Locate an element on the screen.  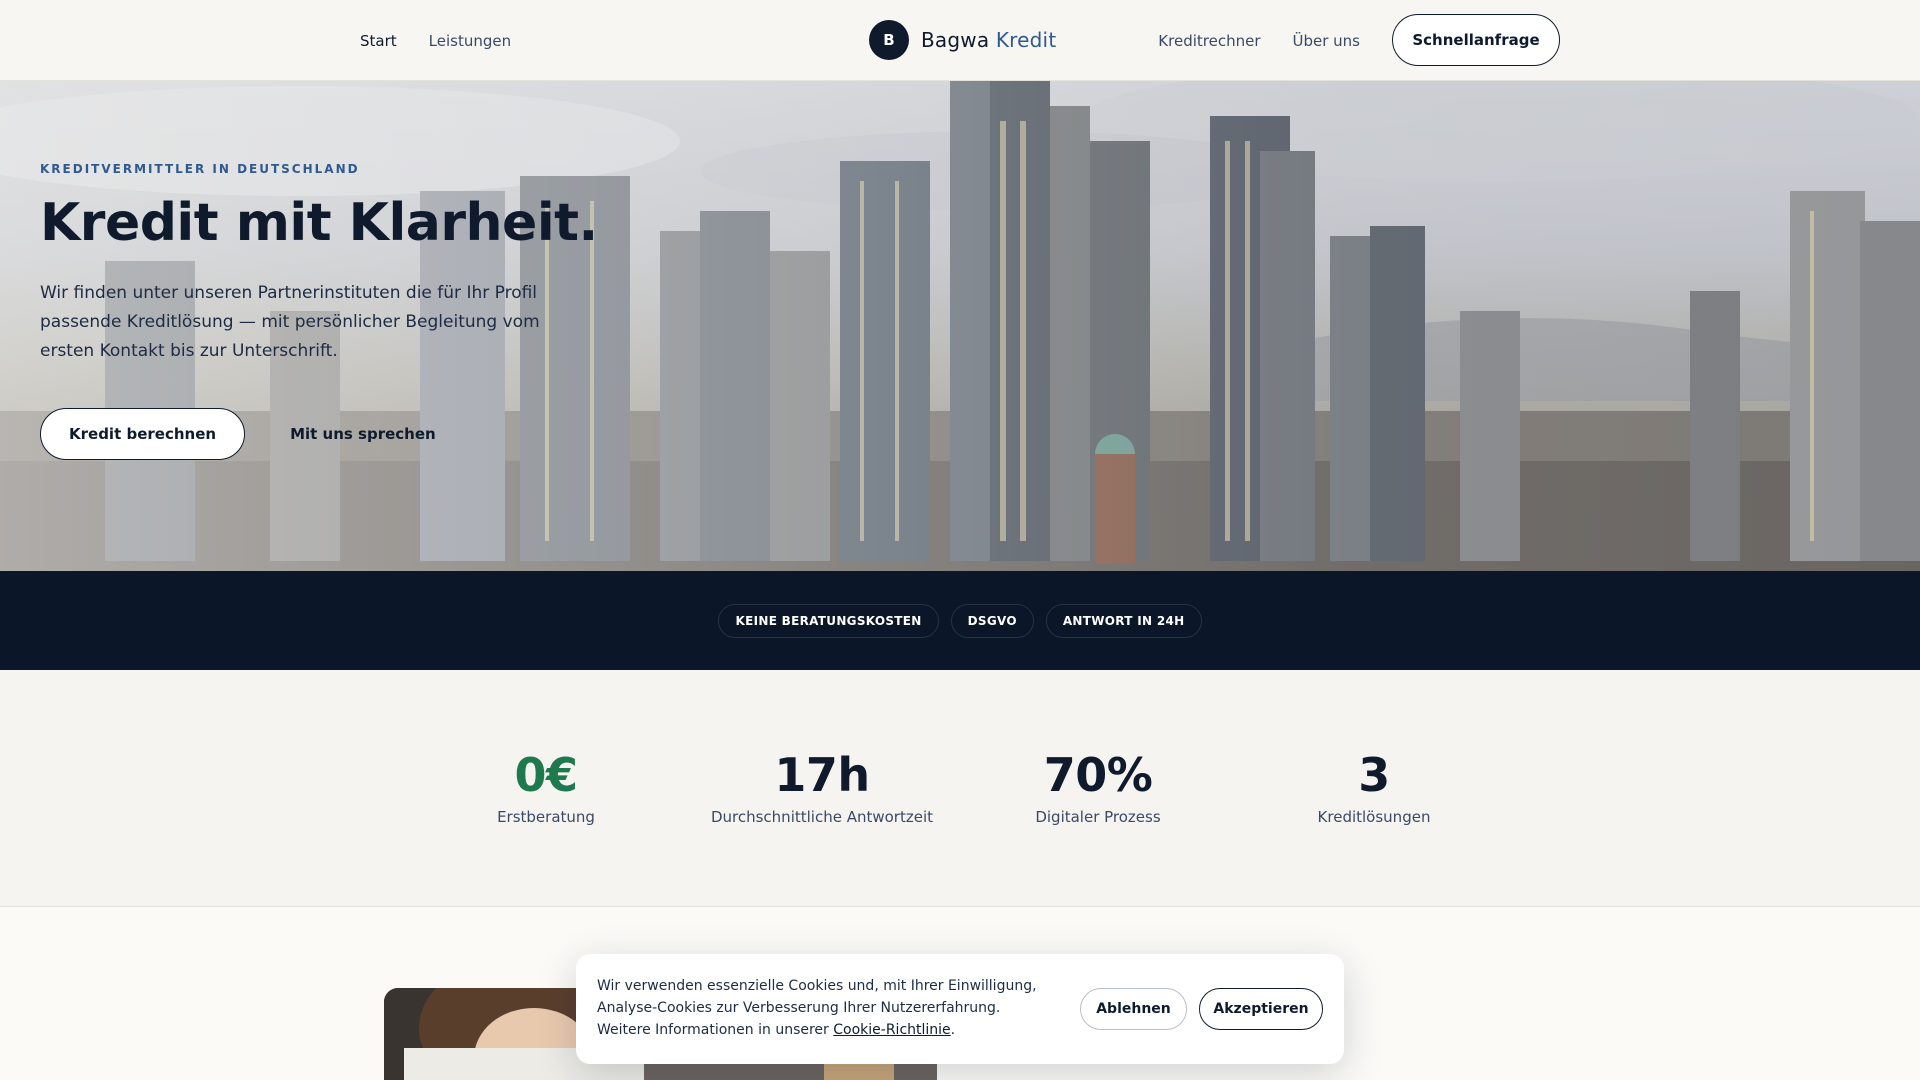
brand-logo: B Bagwa Kredit is located at coordinates (962, 40).